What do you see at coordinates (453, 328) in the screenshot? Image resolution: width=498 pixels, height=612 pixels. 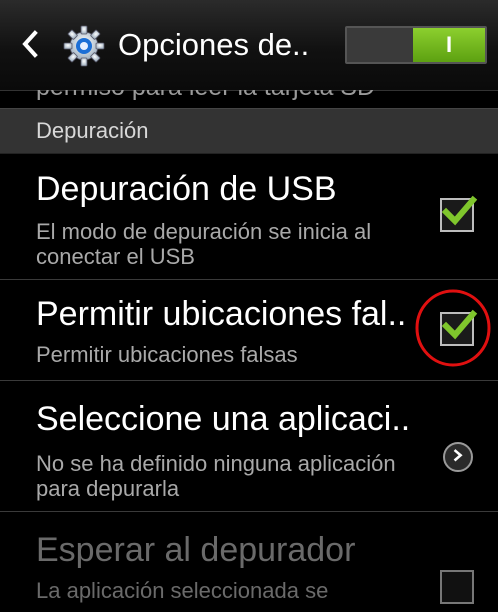 I see `annotation-circle` at bounding box center [453, 328].